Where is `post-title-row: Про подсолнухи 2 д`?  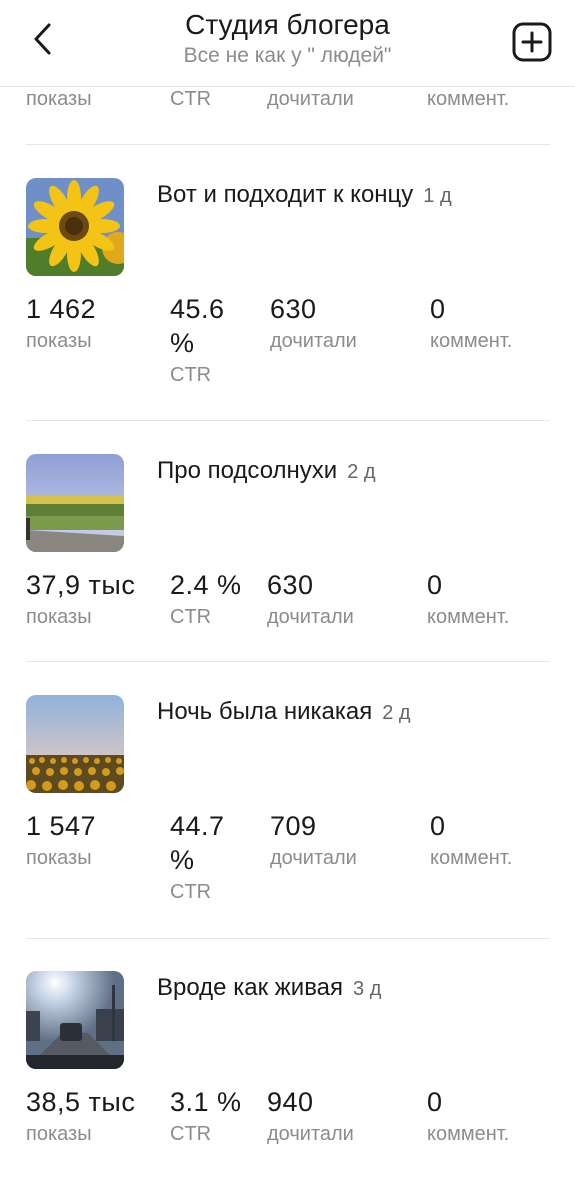
post-title-row: Про подсолнухи 2 д is located at coordinates (266, 471).